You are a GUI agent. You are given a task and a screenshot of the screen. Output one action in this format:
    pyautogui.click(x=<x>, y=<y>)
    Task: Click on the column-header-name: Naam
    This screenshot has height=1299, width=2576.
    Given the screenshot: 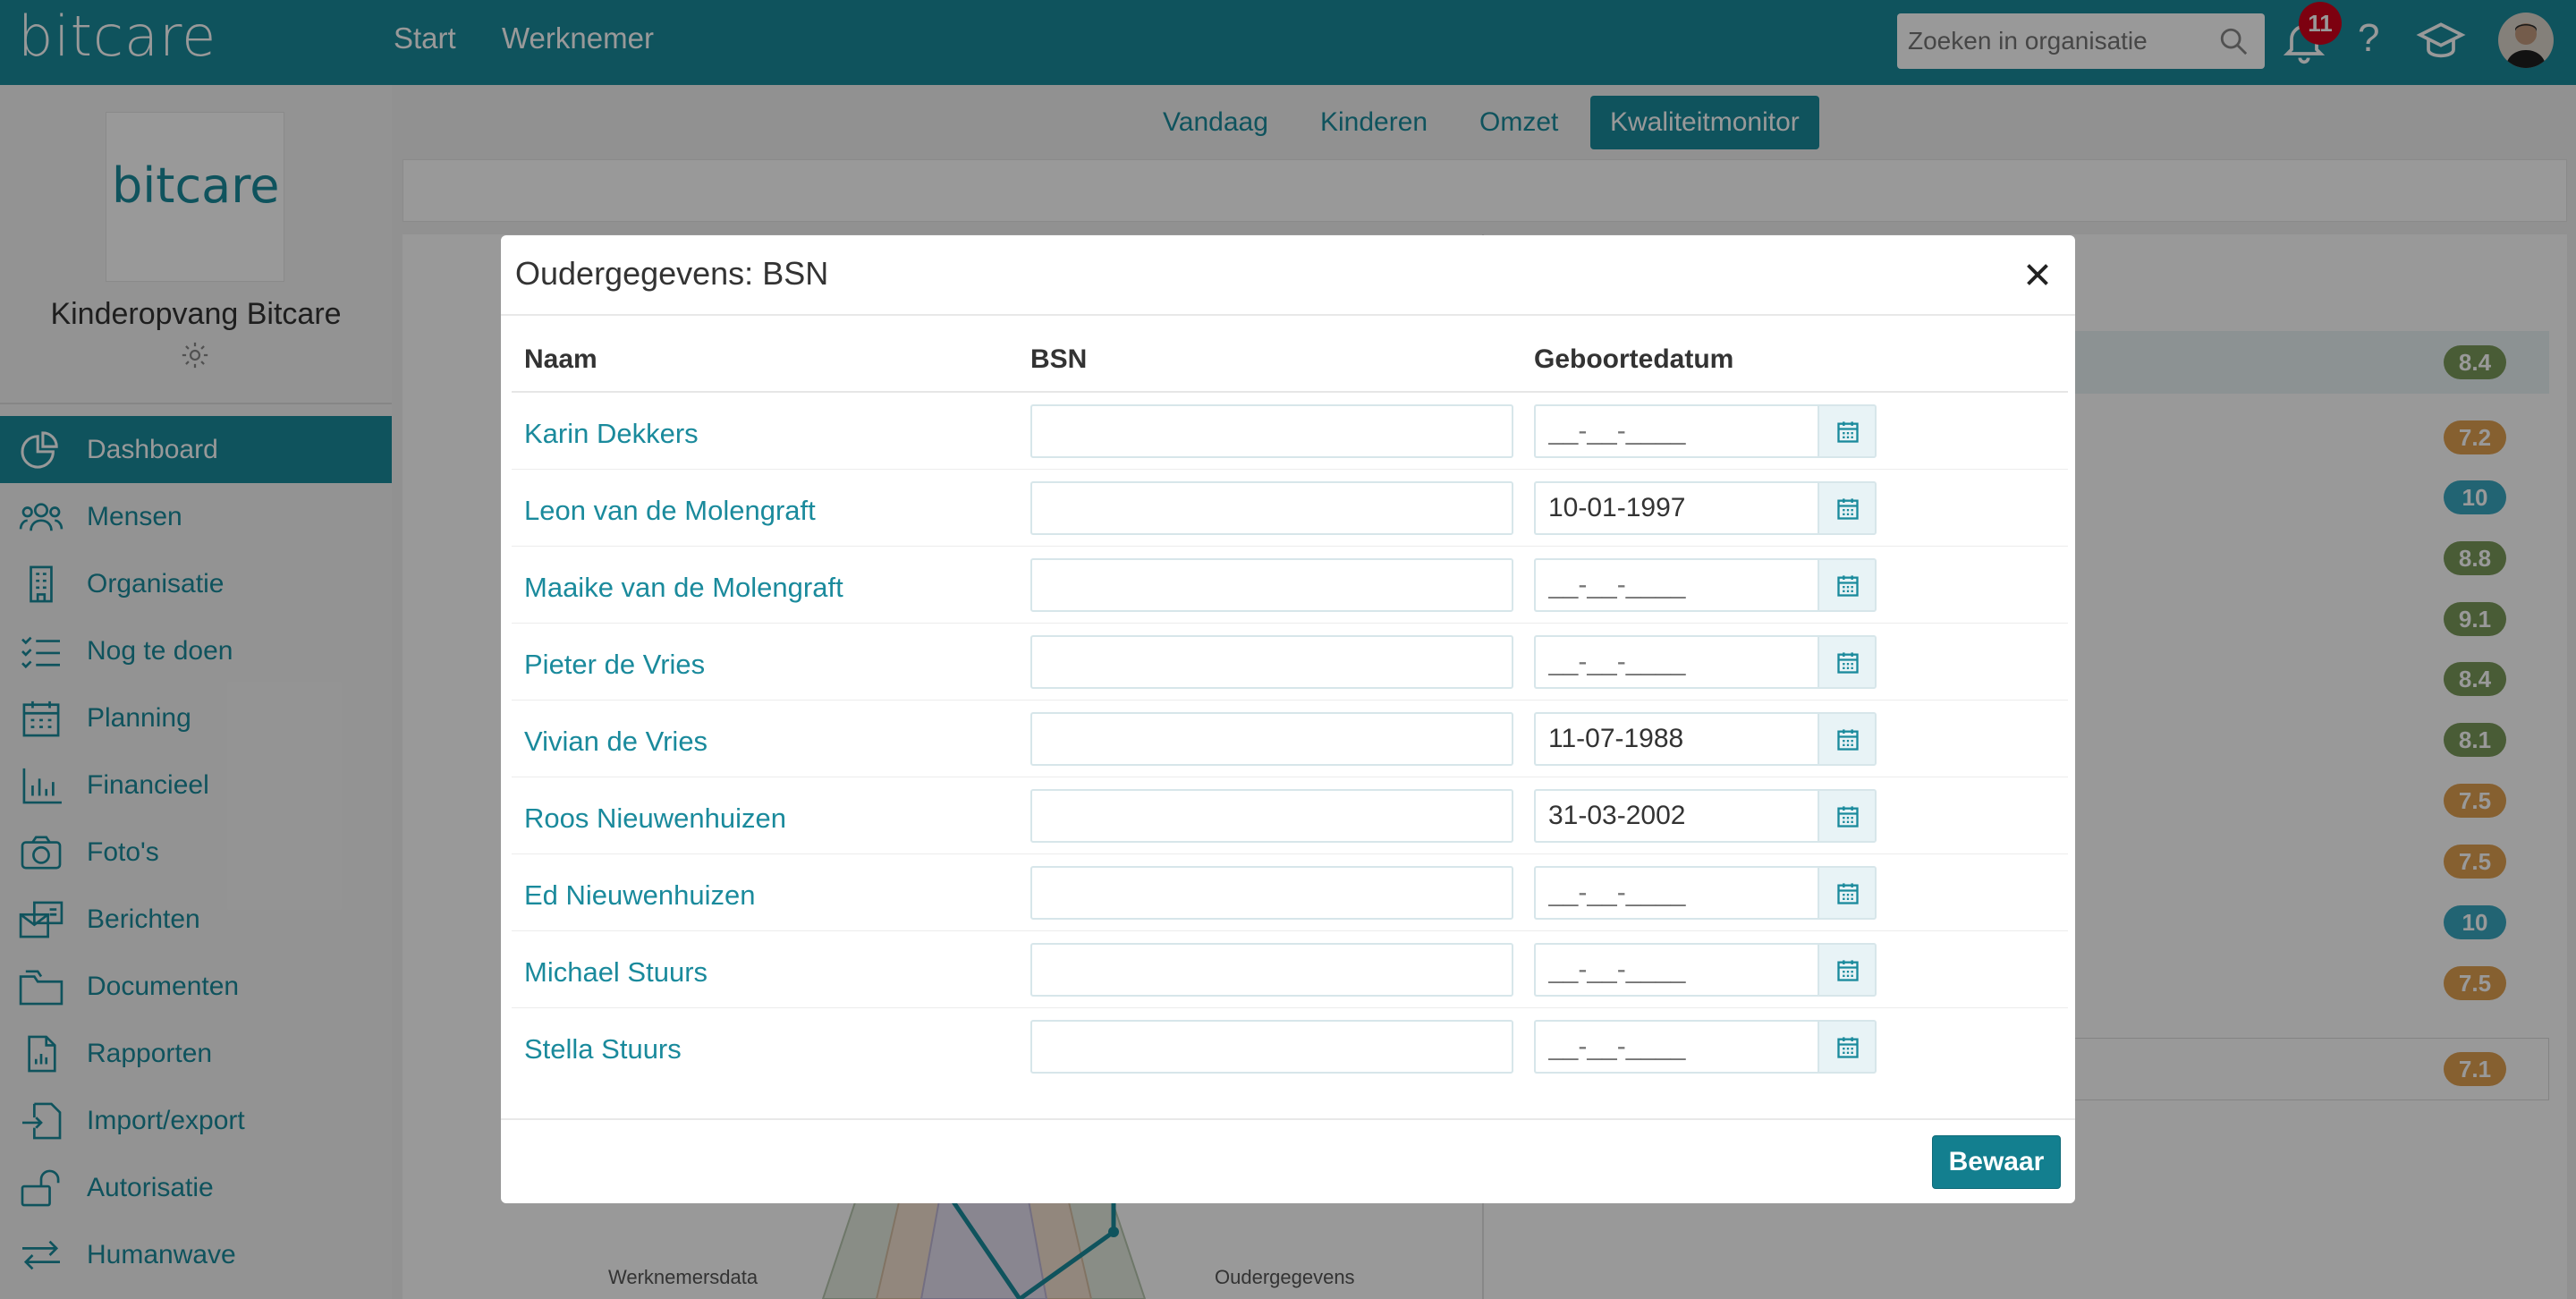 What is the action you would take?
    pyautogui.click(x=560, y=359)
    